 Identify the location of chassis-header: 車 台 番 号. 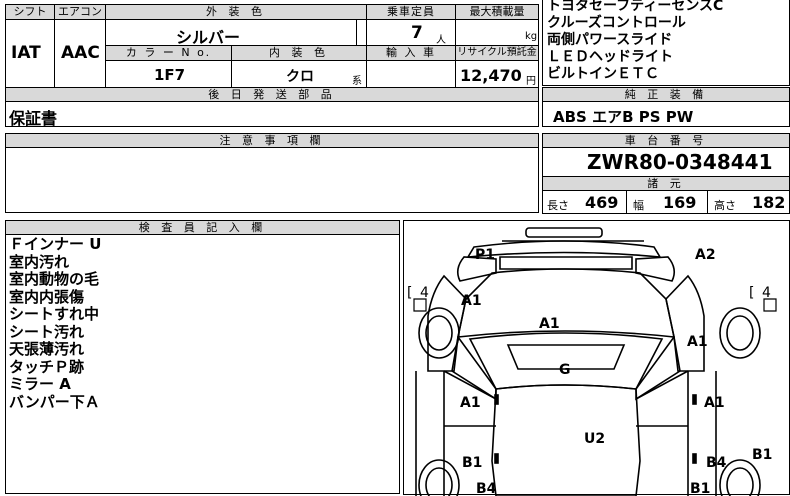
(666, 140).